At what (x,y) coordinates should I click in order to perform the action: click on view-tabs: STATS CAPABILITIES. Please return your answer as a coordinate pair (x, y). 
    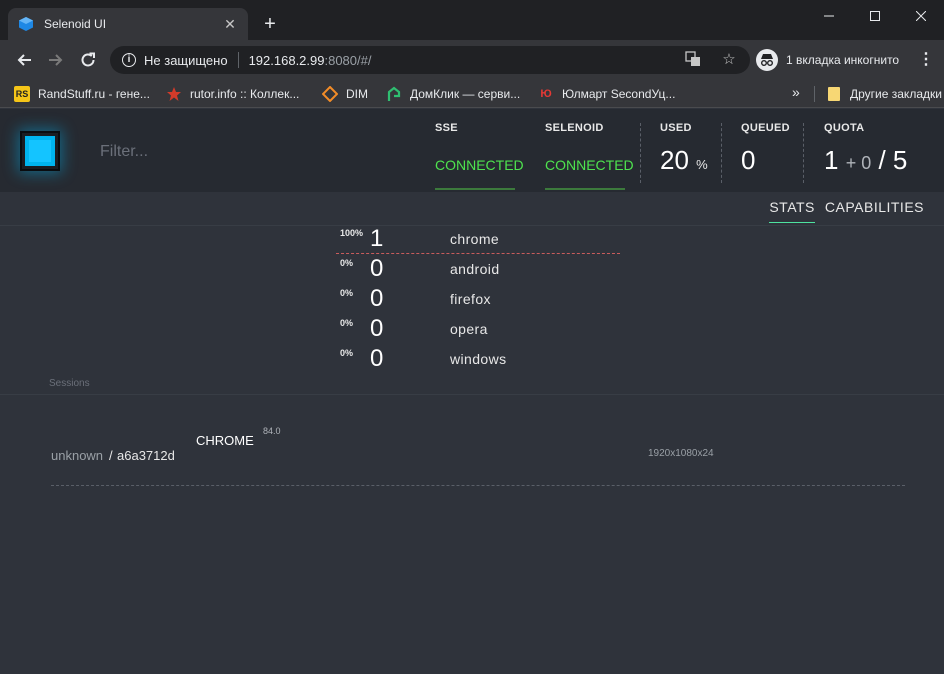
    Looking at the image, I should click on (846, 211).